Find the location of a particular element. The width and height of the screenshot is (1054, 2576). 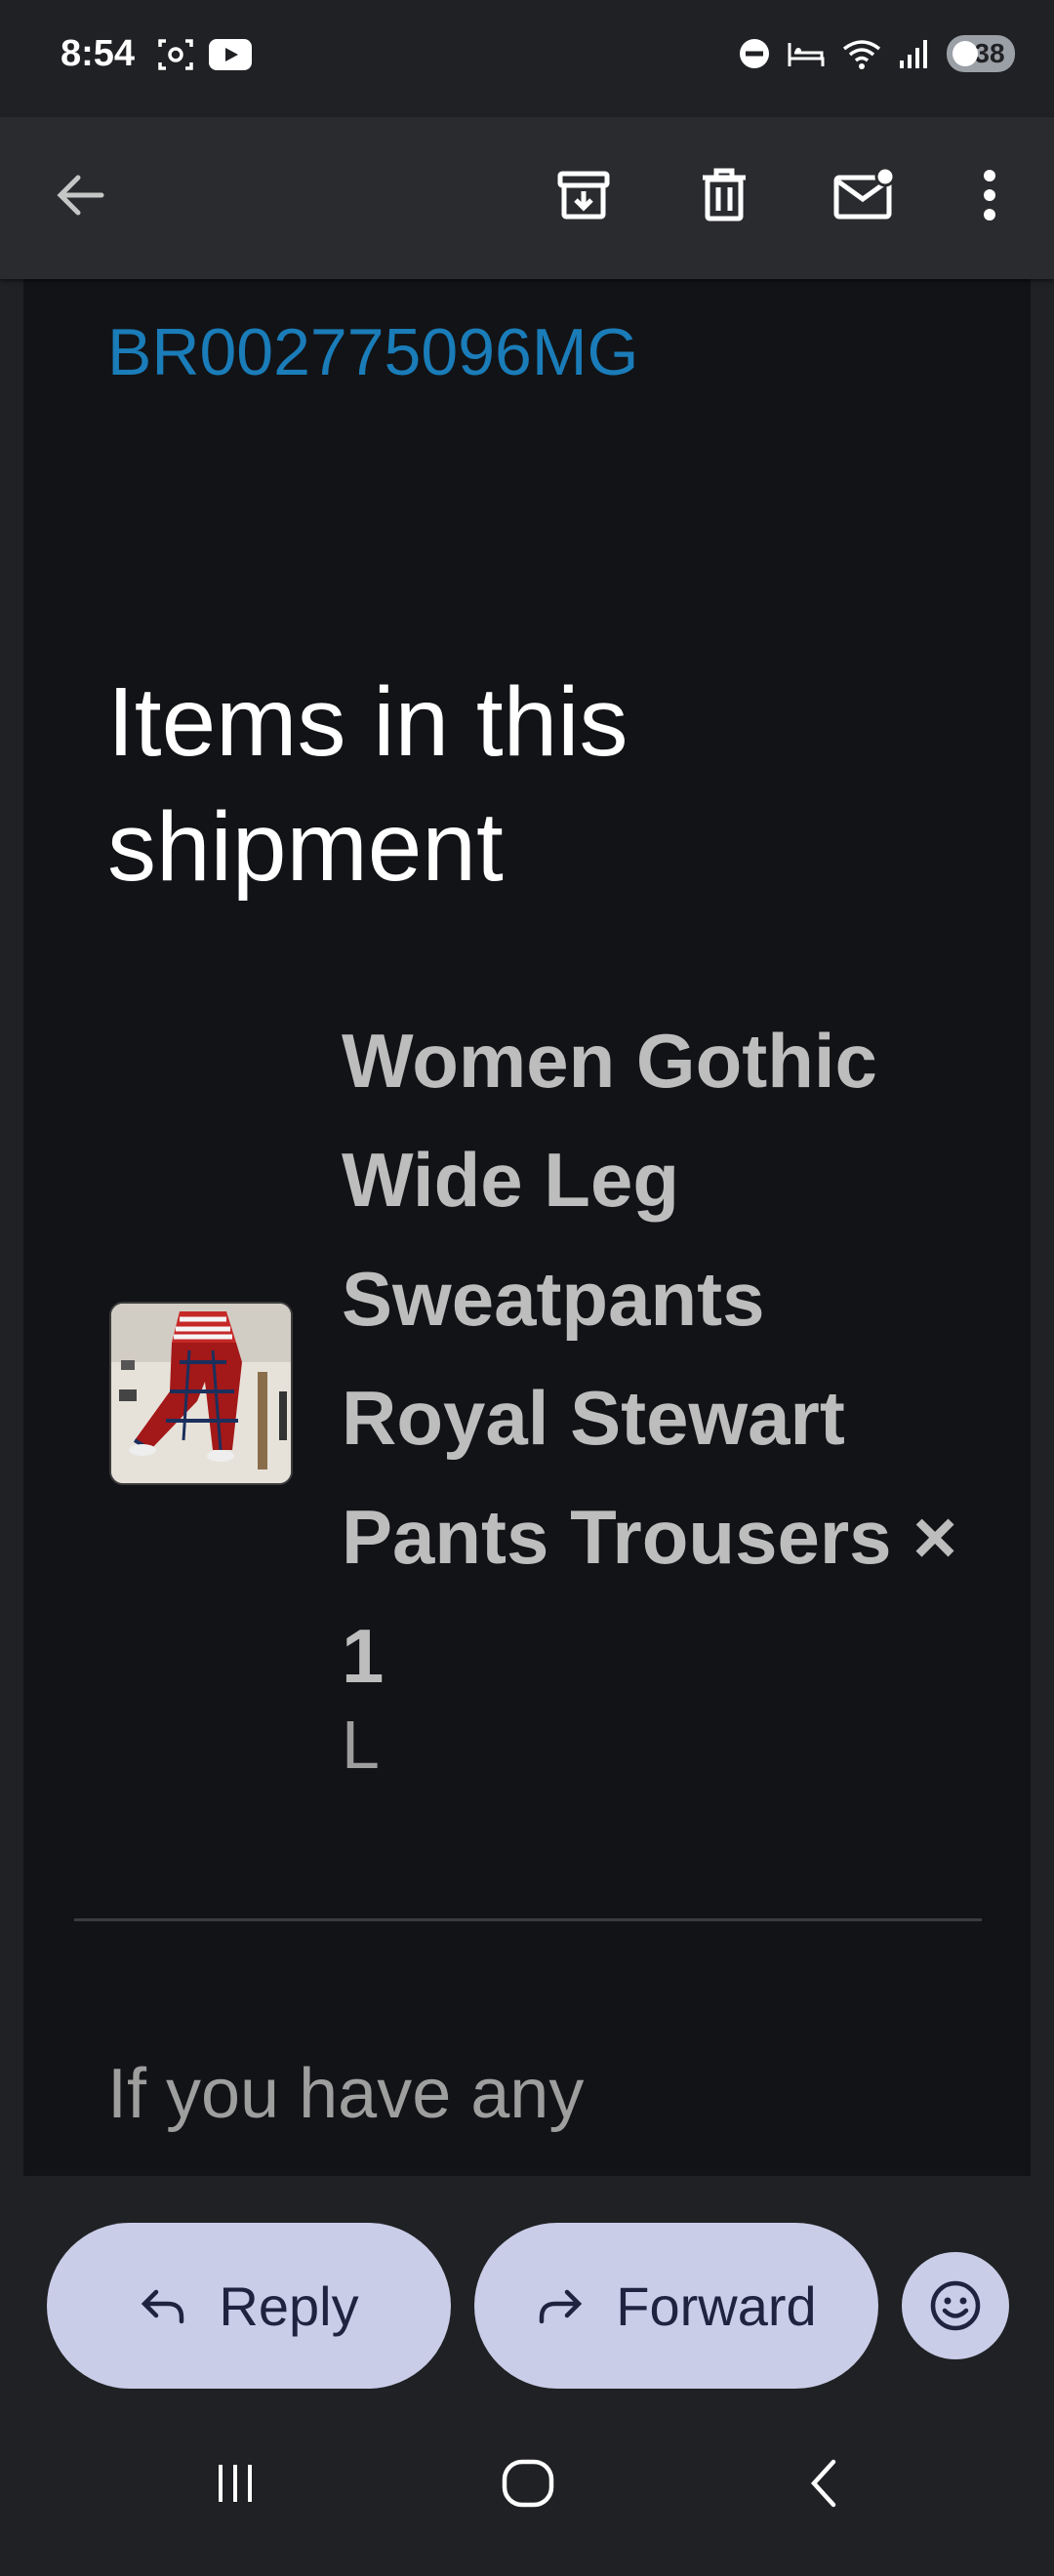

section-title: Items in this shipment is located at coordinates (367, 784).